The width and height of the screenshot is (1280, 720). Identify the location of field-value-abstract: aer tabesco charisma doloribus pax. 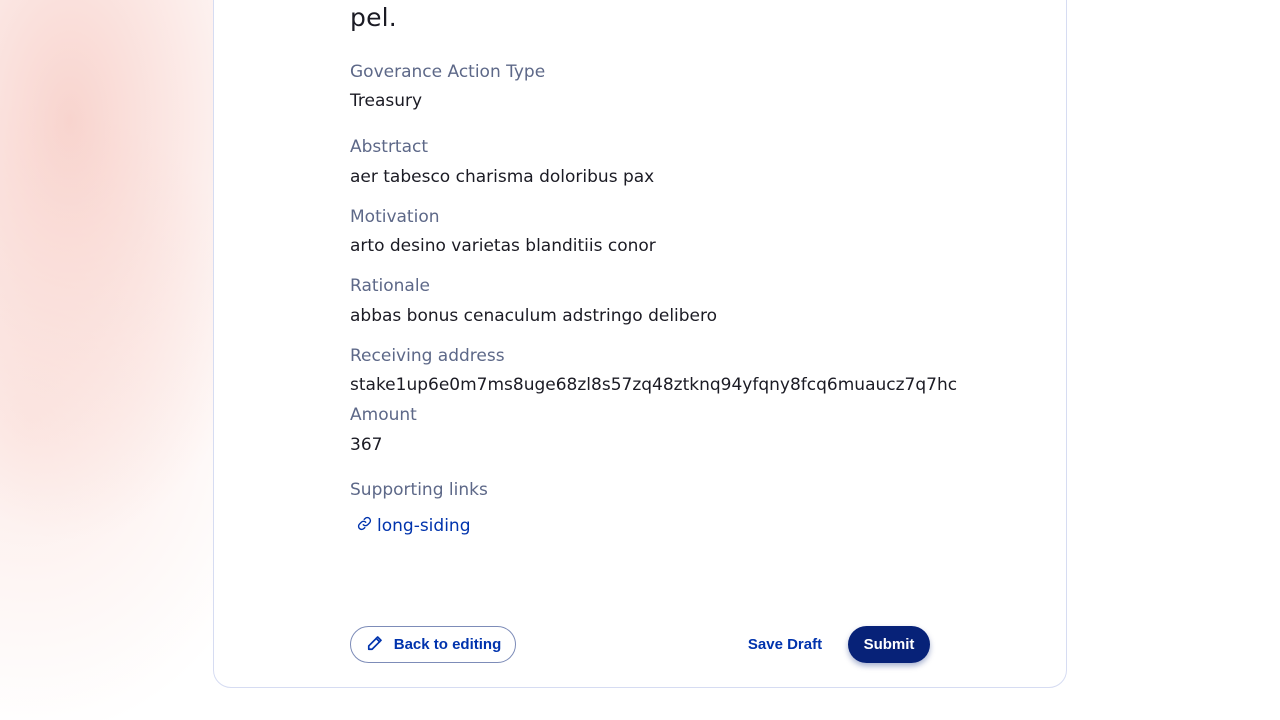
(502, 177).